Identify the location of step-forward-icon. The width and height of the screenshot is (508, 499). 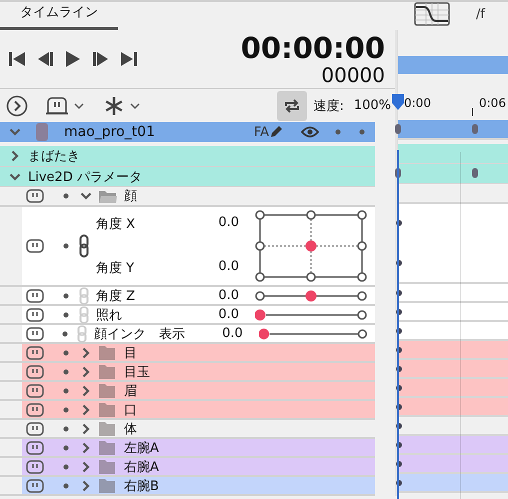
(101, 59).